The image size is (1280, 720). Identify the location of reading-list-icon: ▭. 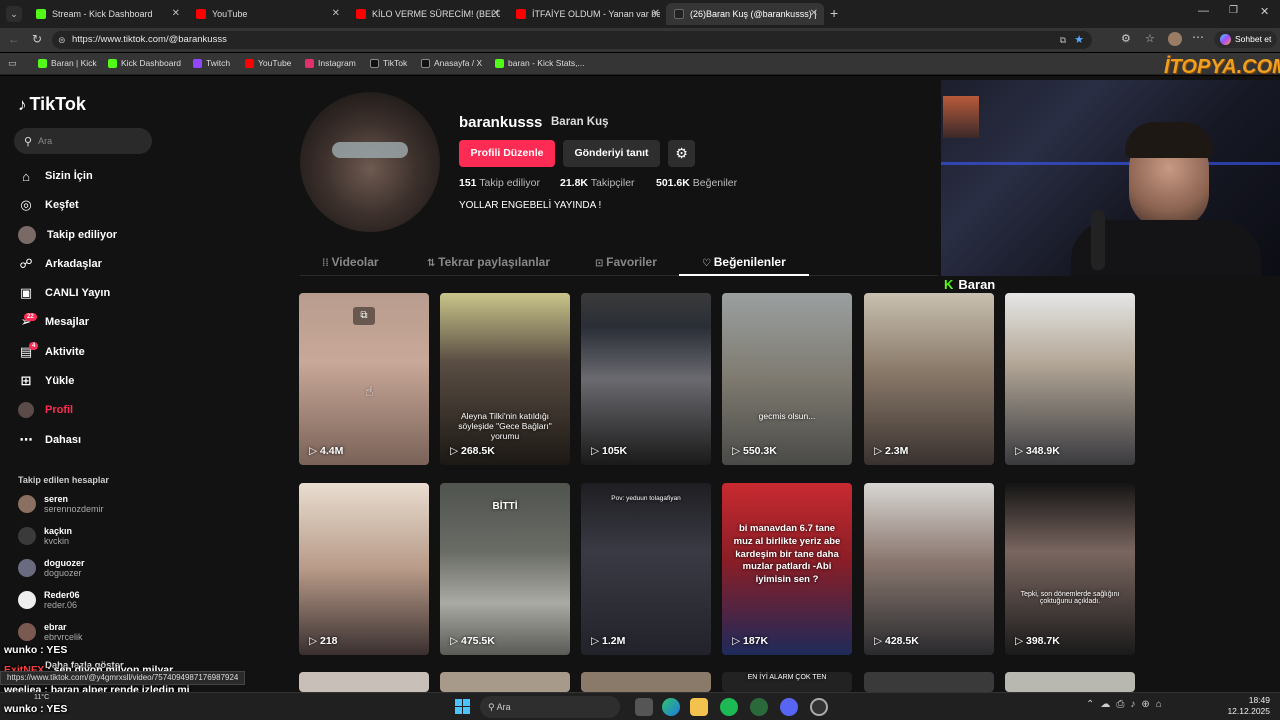
(12, 63).